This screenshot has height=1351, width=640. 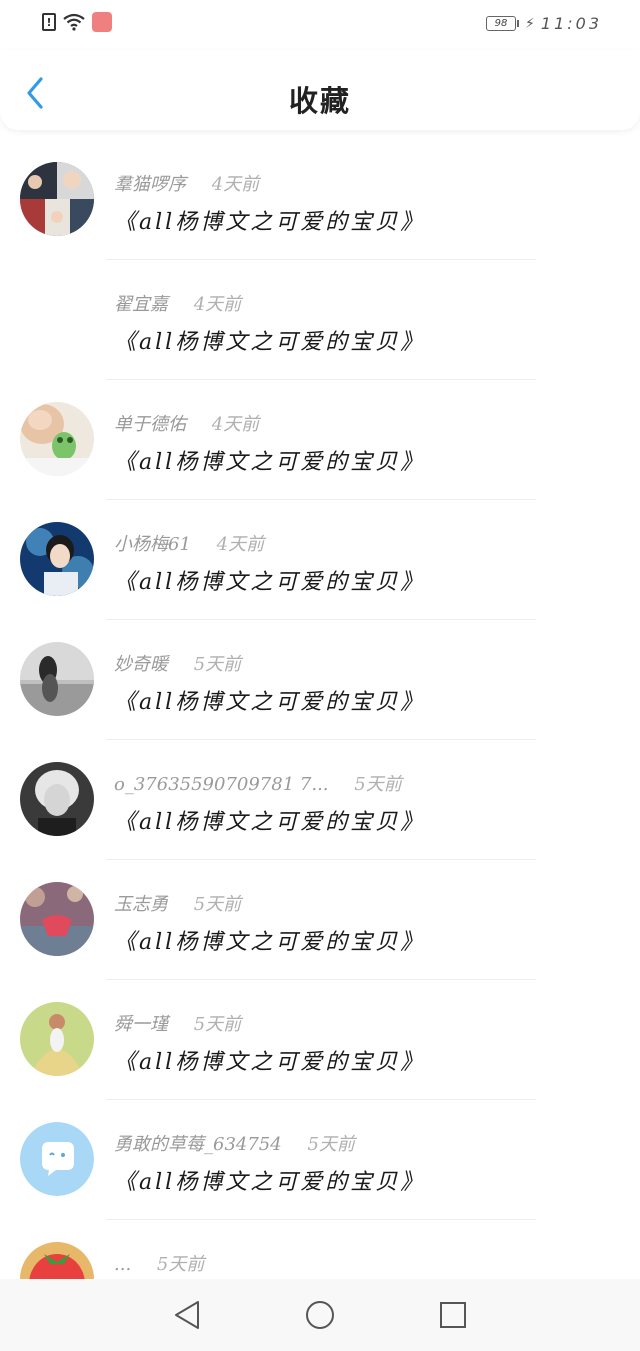 What do you see at coordinates (319, 101) in the screenshot?
I see `page-title: 收藏` at bounding box center [319, 101].